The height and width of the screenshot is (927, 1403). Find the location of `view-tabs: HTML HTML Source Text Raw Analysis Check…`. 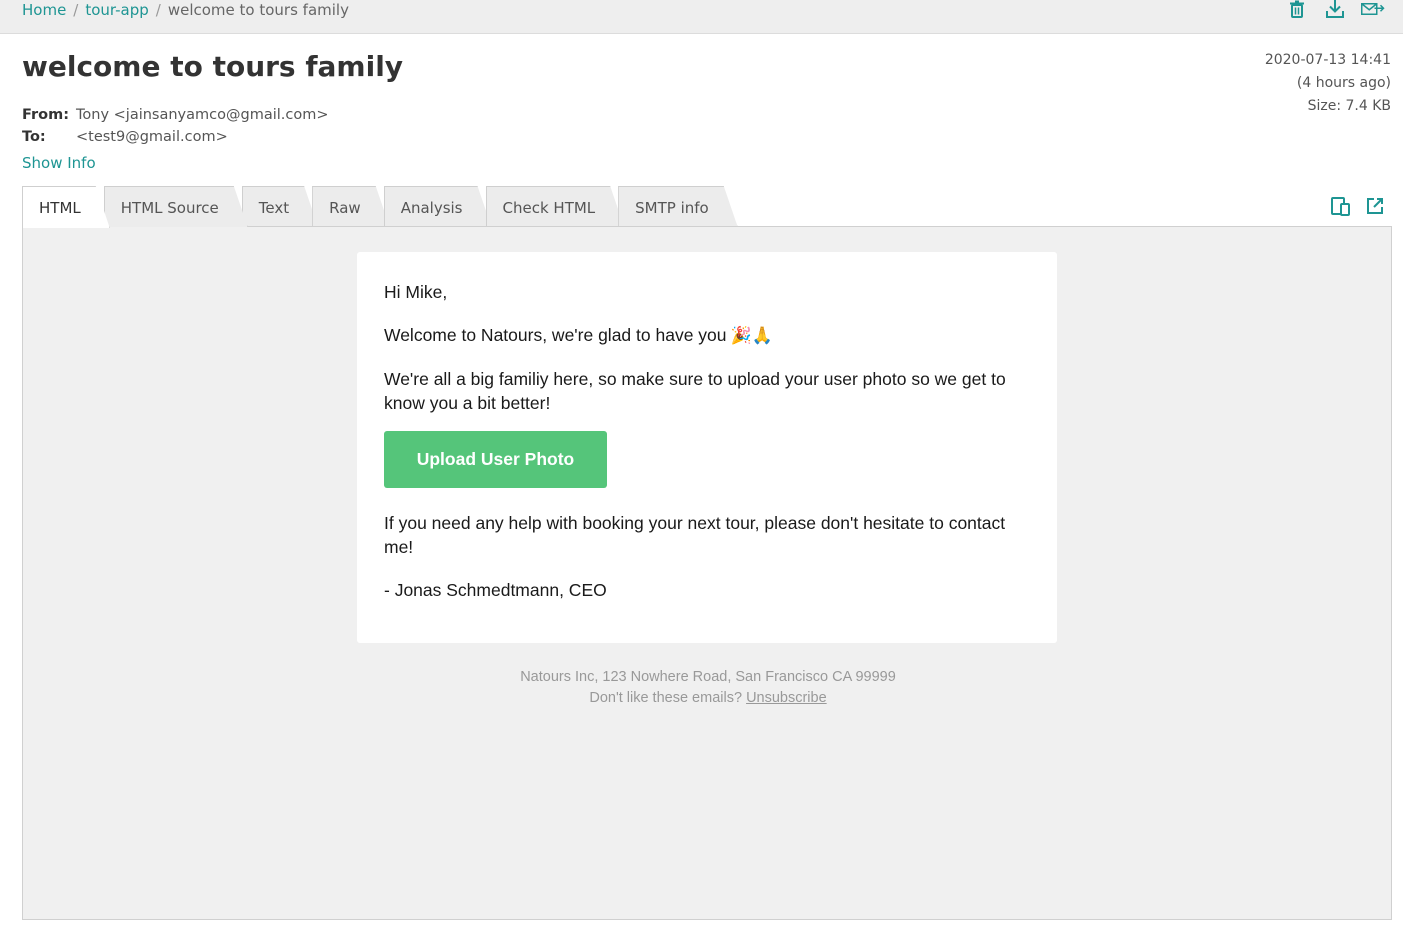

view-tabs: HTML HTML Source Text Raw Analysis Check… is located at coordinates (377, 206).